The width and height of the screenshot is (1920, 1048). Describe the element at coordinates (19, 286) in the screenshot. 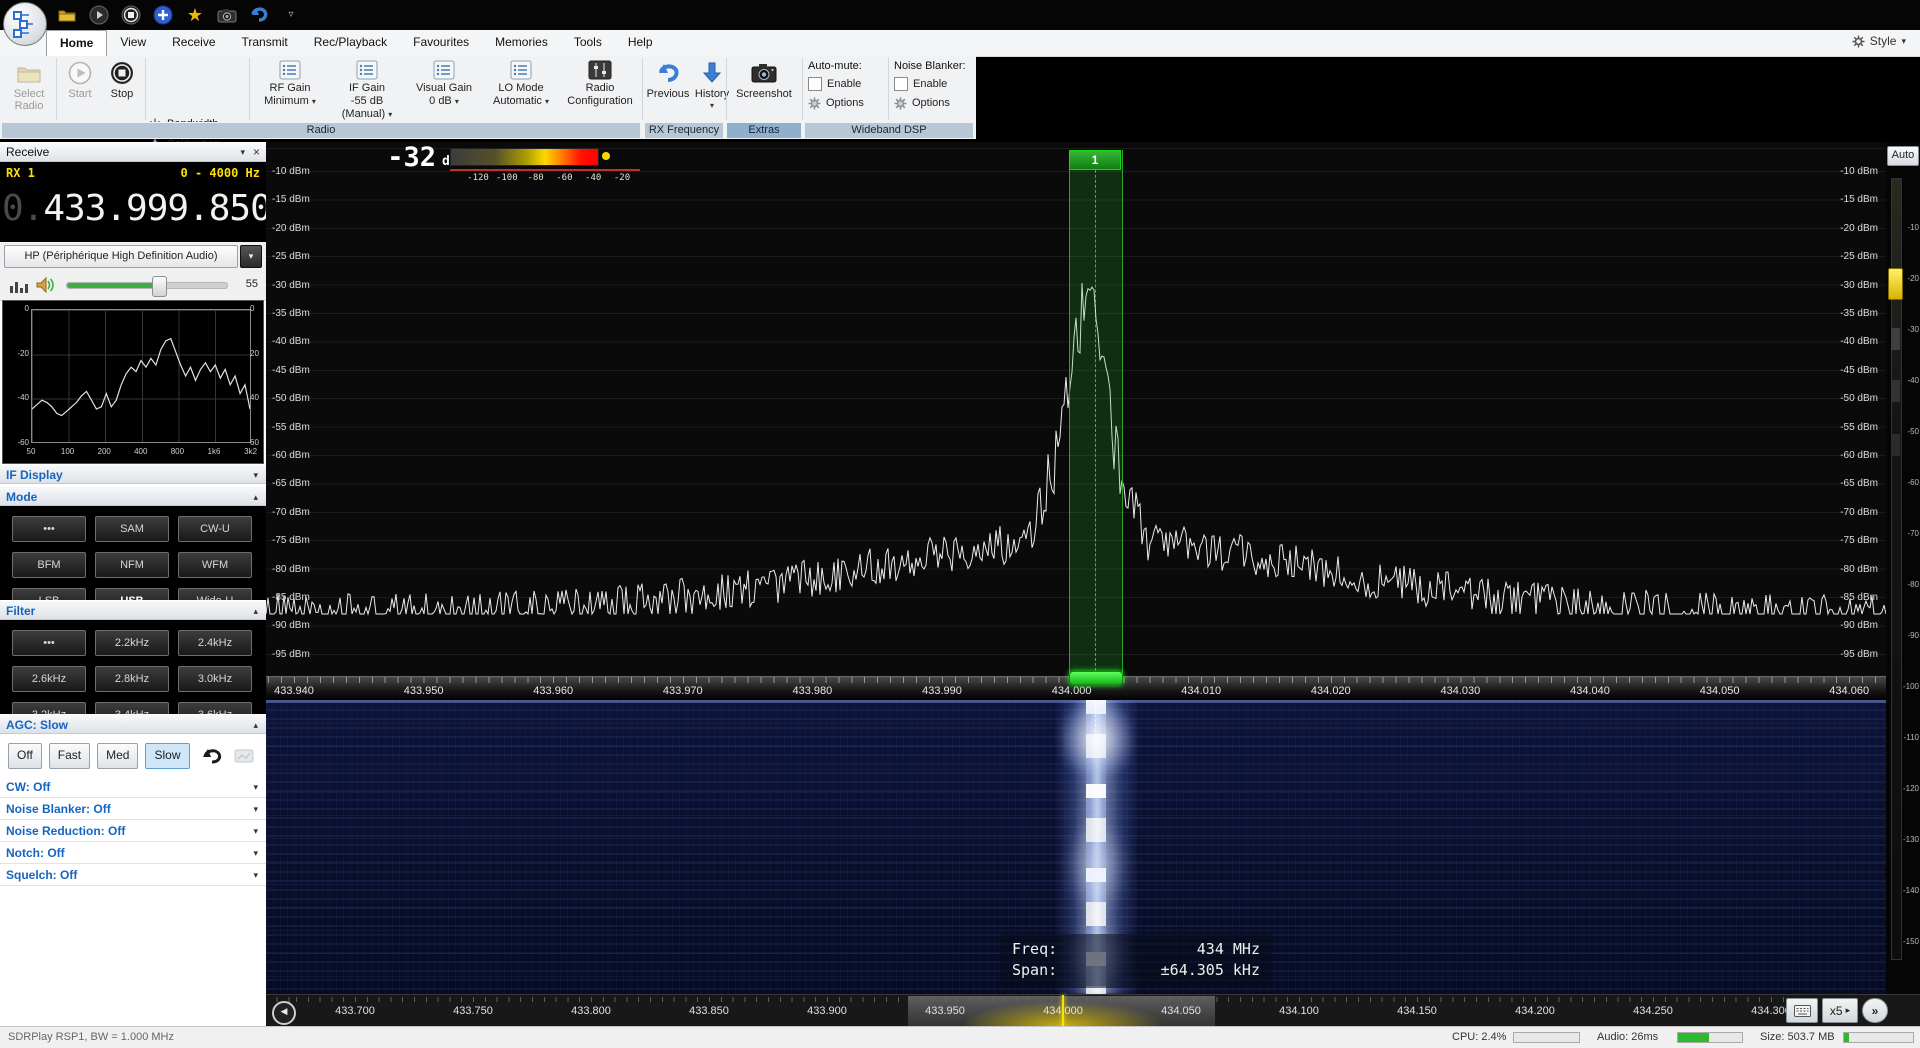

I see `equalizer-icon` at that location.